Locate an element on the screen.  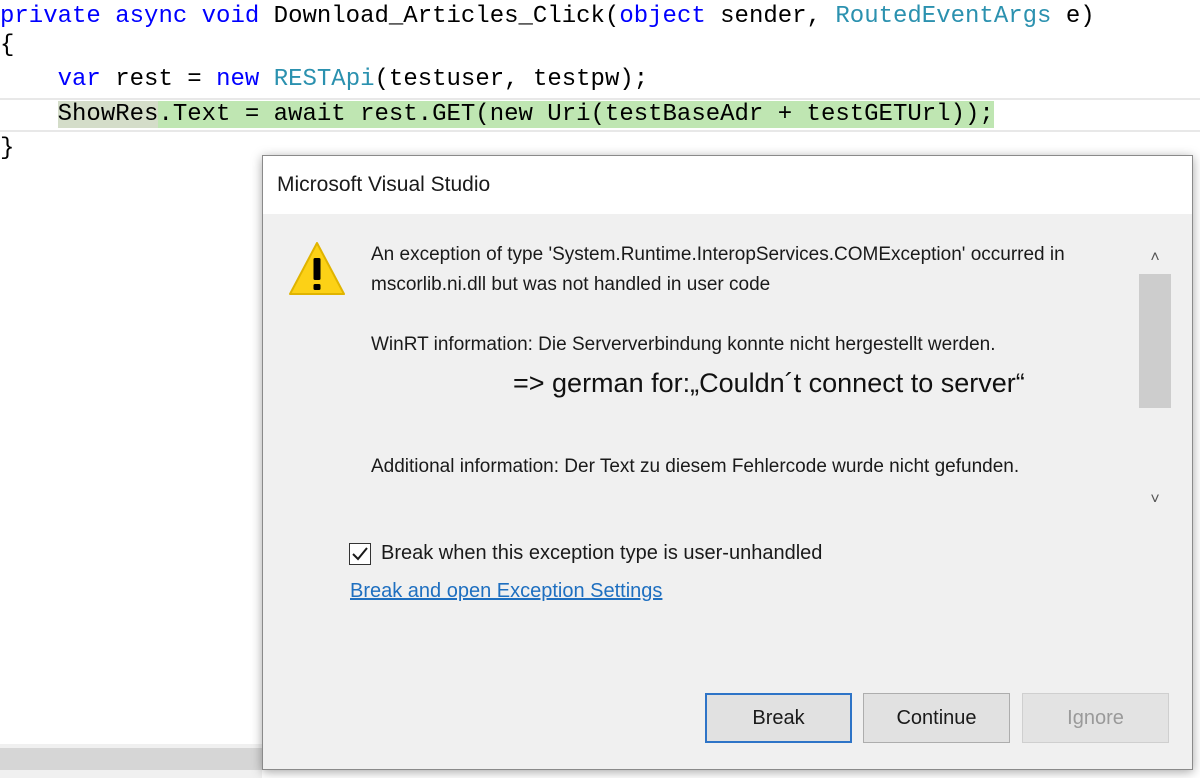
ignore-button: Ignore is located at coordinates (1095, 718).